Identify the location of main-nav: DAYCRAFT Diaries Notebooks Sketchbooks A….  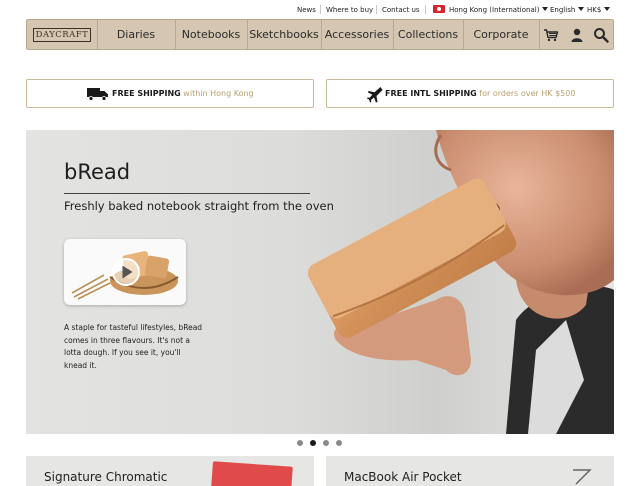
(320, 34).